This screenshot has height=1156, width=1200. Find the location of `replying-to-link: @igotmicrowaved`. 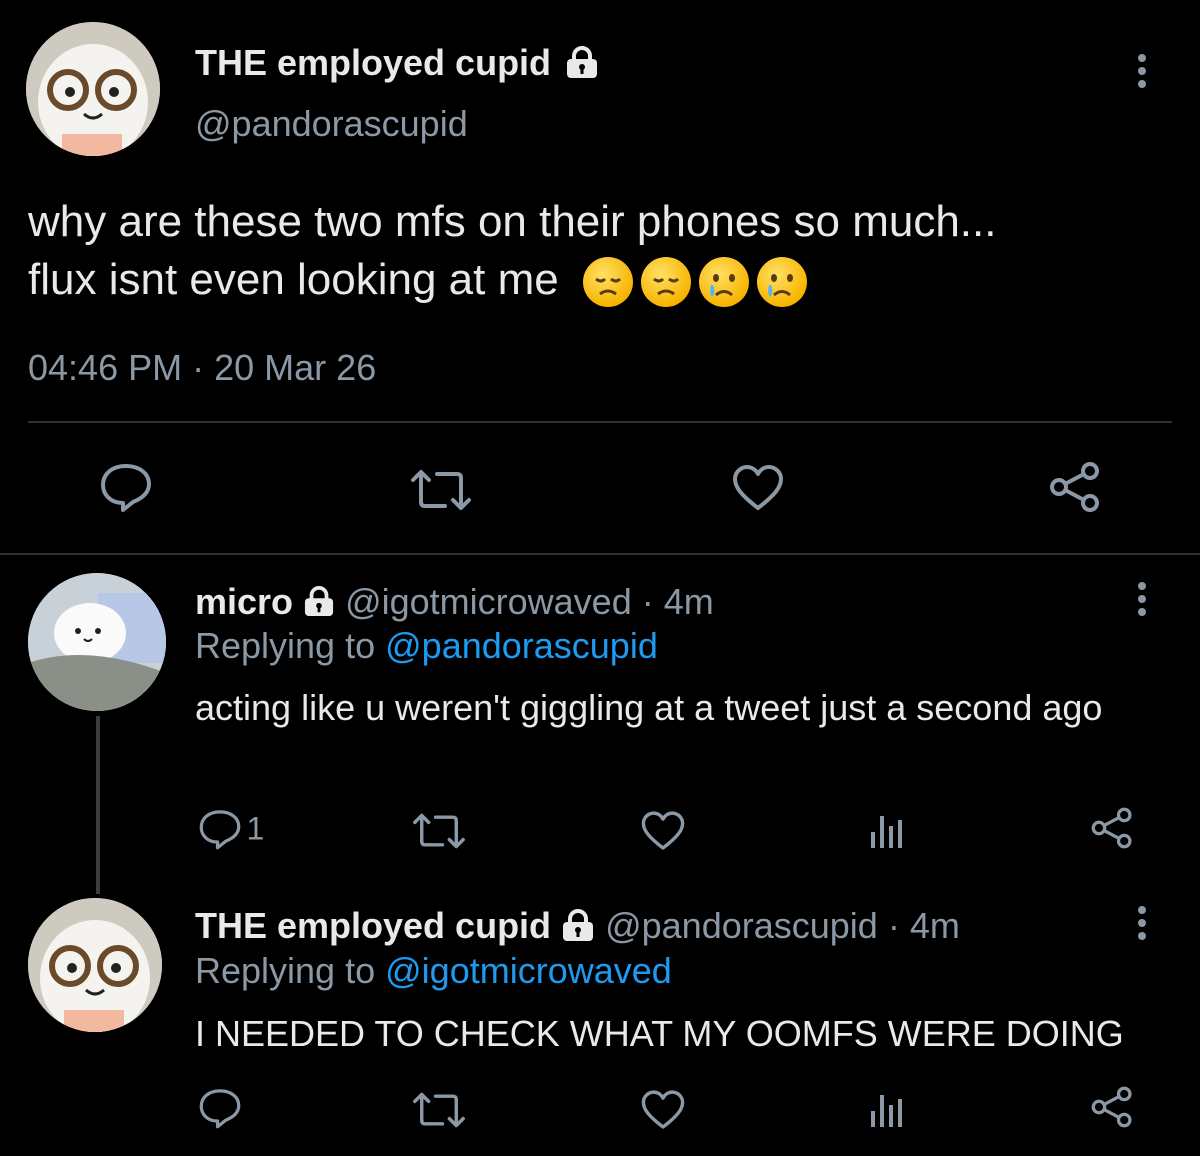

replying-to-link: @igotmicrowaved is located at coordinates (528, 970).